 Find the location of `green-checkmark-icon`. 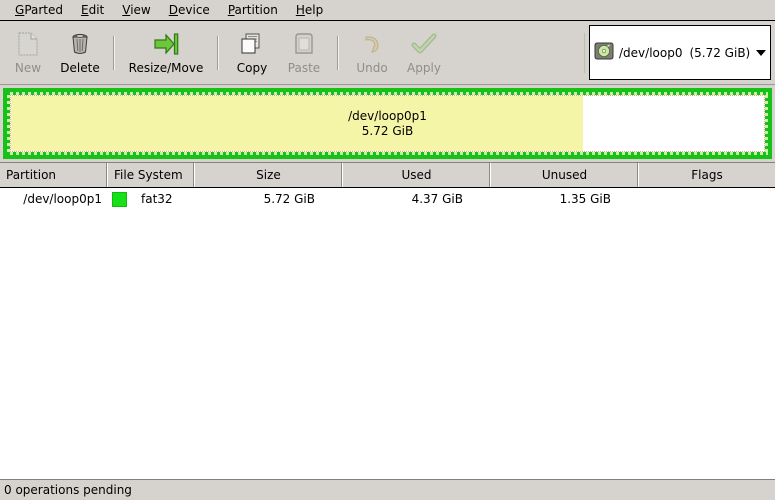

green-checkmark-icon is located at coordinates (424, 44).